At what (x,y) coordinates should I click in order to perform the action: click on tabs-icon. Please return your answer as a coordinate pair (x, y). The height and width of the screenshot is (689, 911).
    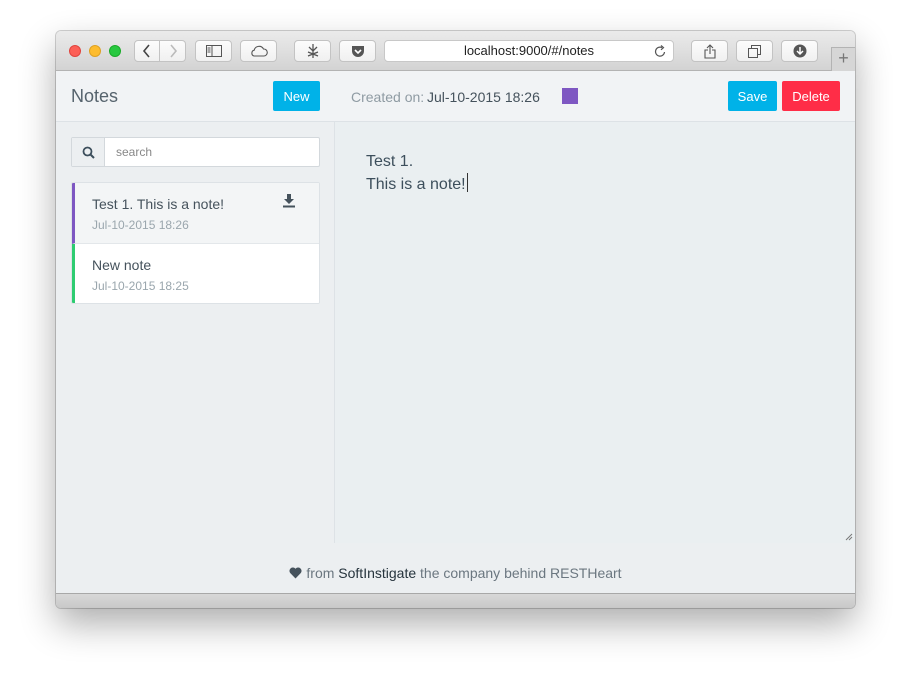
    Looking at the image, I should click on (754, 51).